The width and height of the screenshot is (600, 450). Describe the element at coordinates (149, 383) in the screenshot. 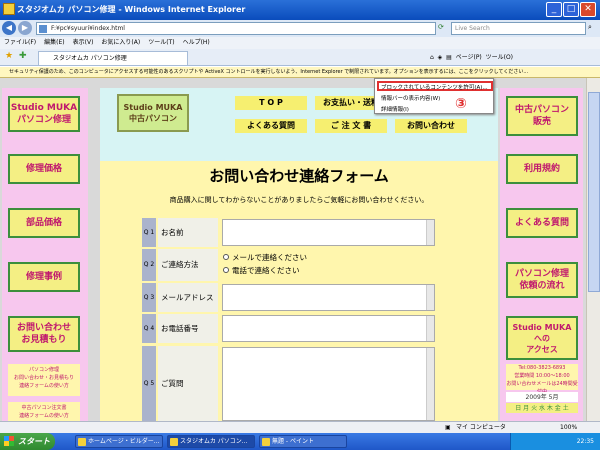

I see `q5-number: Q 5` at that location.